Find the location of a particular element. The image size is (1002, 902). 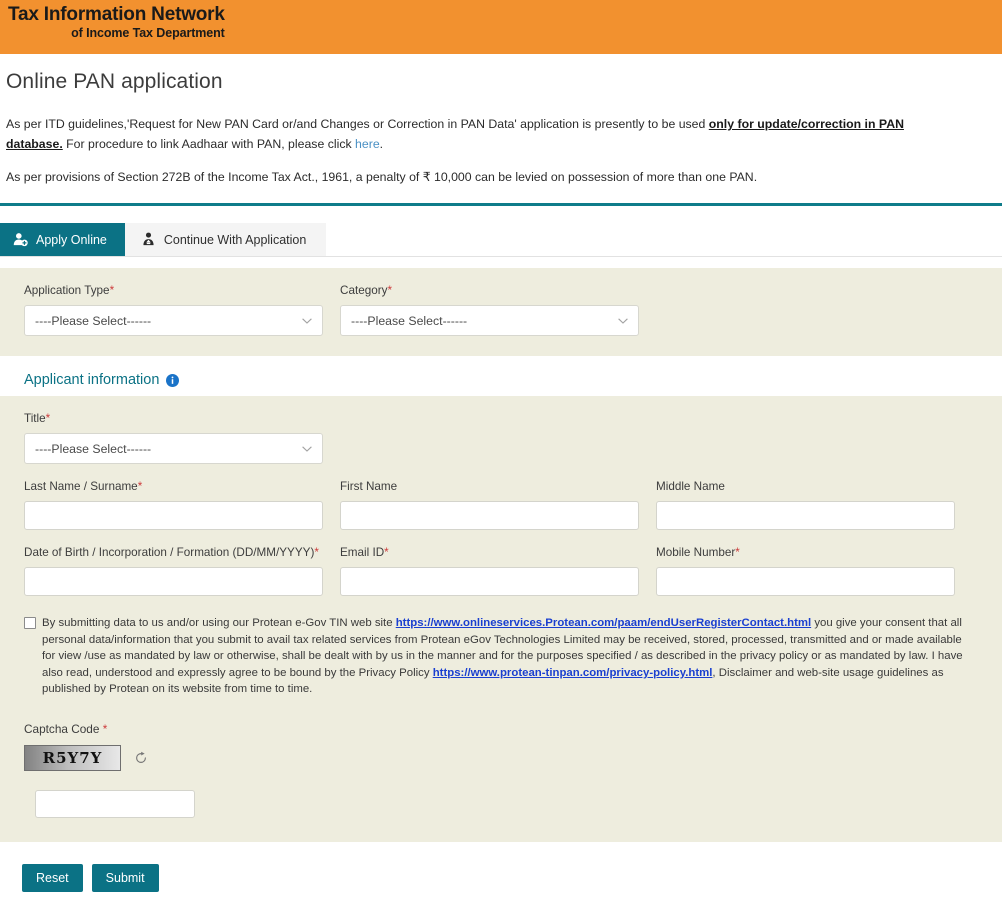

category-selected-value: ----Please Select------ is located at coordinates (409, 320).